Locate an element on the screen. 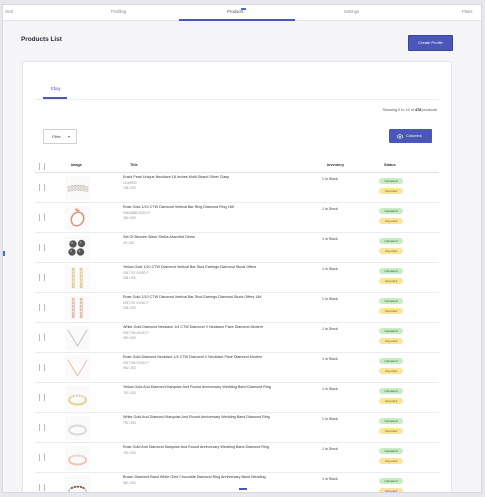 The width and height of the screenshot is (485, 497). tab-ebay: Ebay is located at coordinates (56, 88).